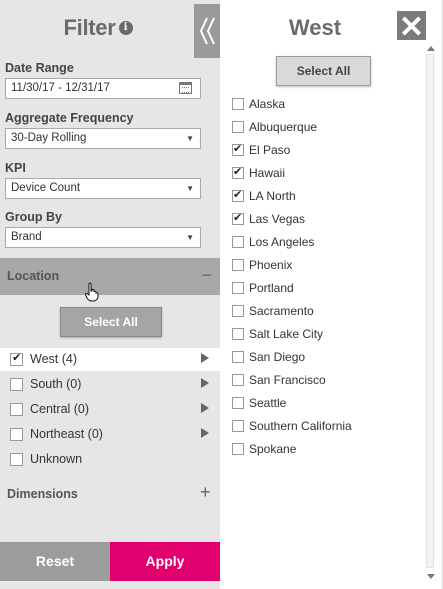 This screenshot has height=589, width=443. Describe the element at coordinates (270, 150) in the screenshot. I see `city-label: El Paso` at that location.